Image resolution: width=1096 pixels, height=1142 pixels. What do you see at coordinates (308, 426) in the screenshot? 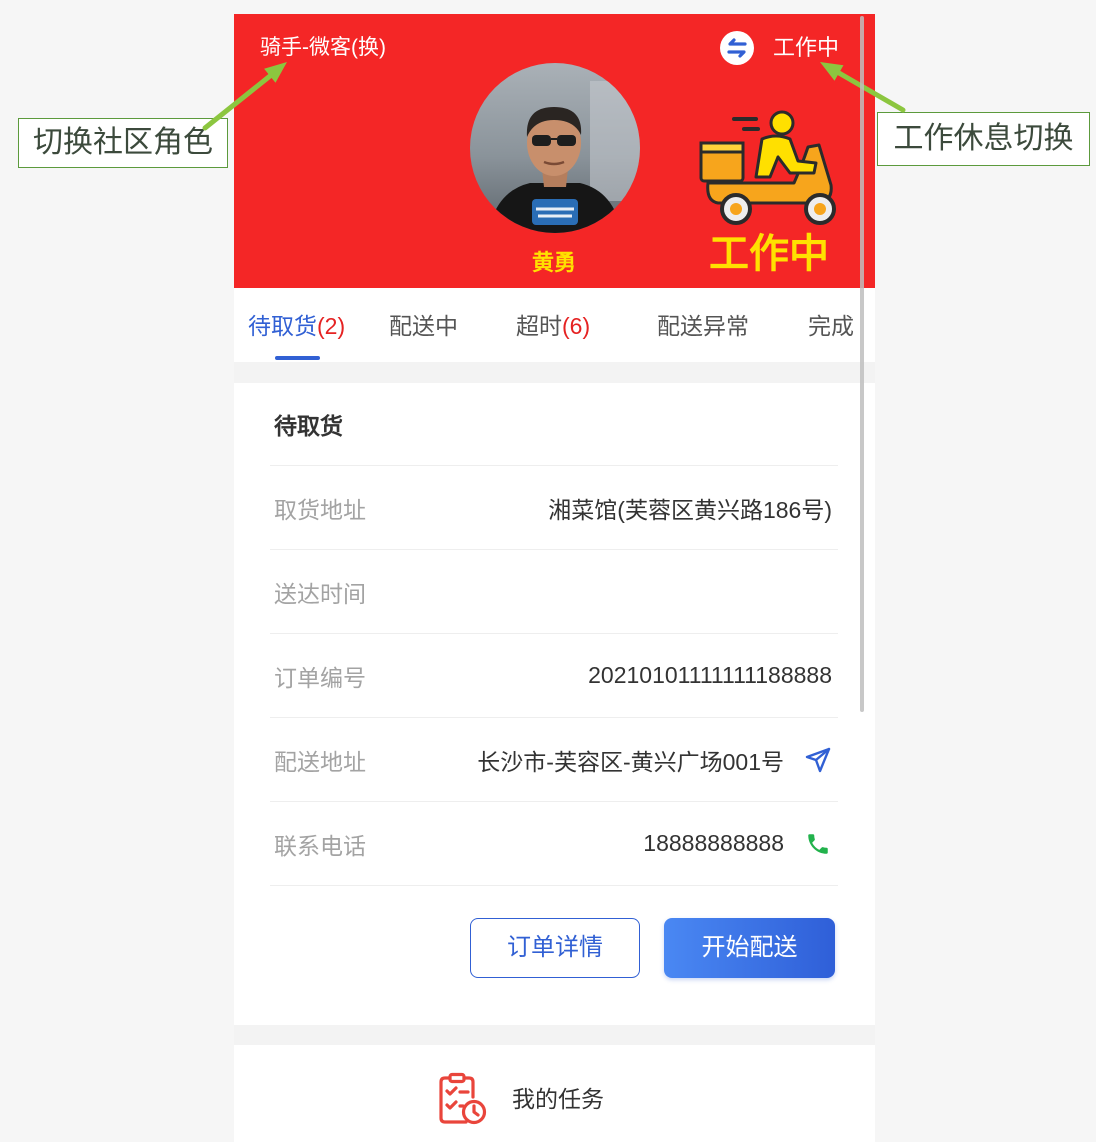
I see `order-card-title: 待取货` at bounding box center [308, 426].